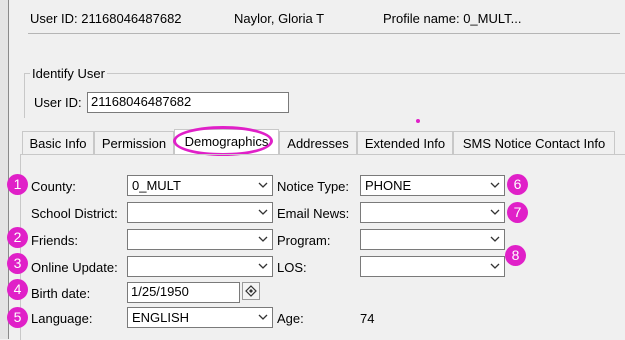 This screenshot has height=340, width=625. I want to click on school-district-label: School District:, so click(74, 213).